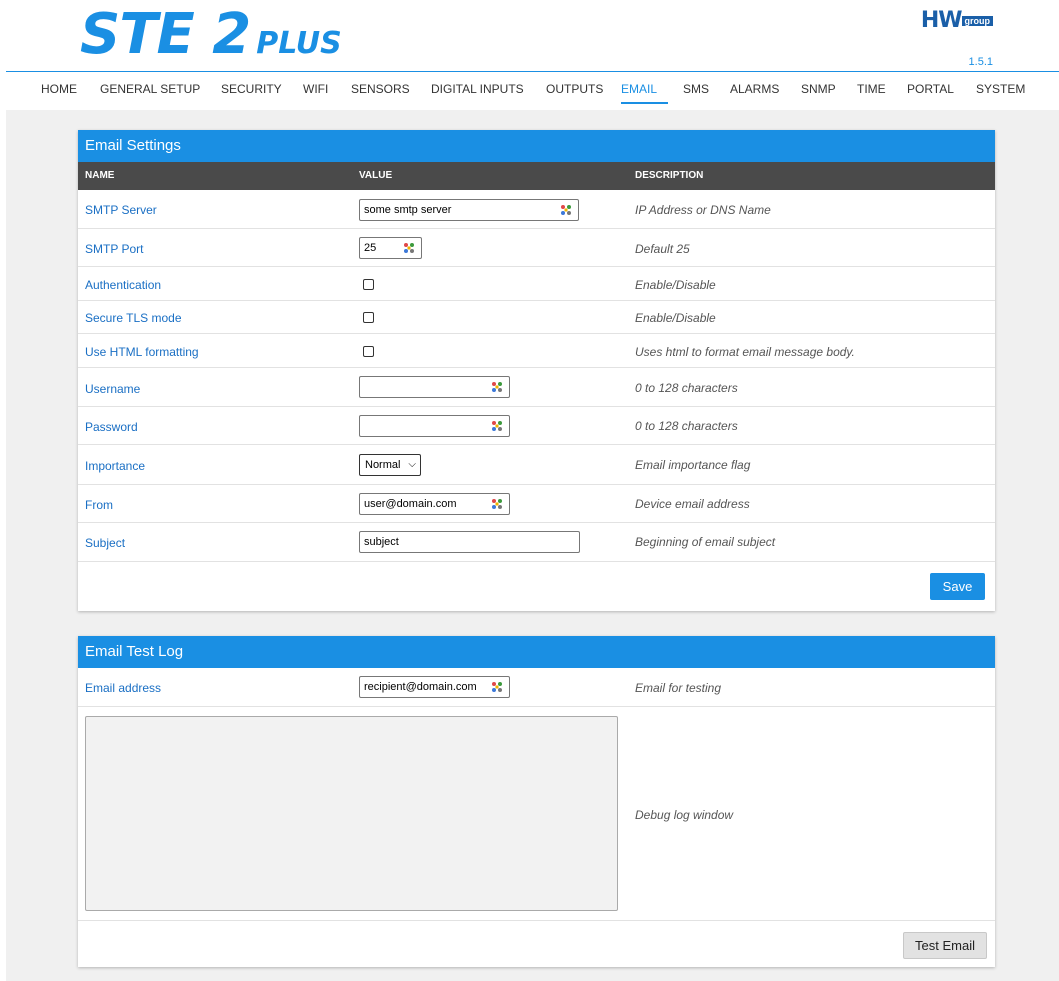 Image resolution: width=1059 pixels, height=981 pixels. I want to click on row-password: Password 0 to 128 characters, so click(536, 426).